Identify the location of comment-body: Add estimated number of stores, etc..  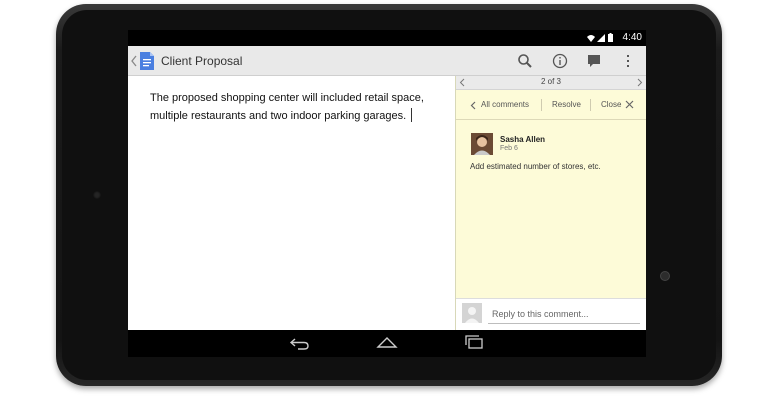
(535, 166).